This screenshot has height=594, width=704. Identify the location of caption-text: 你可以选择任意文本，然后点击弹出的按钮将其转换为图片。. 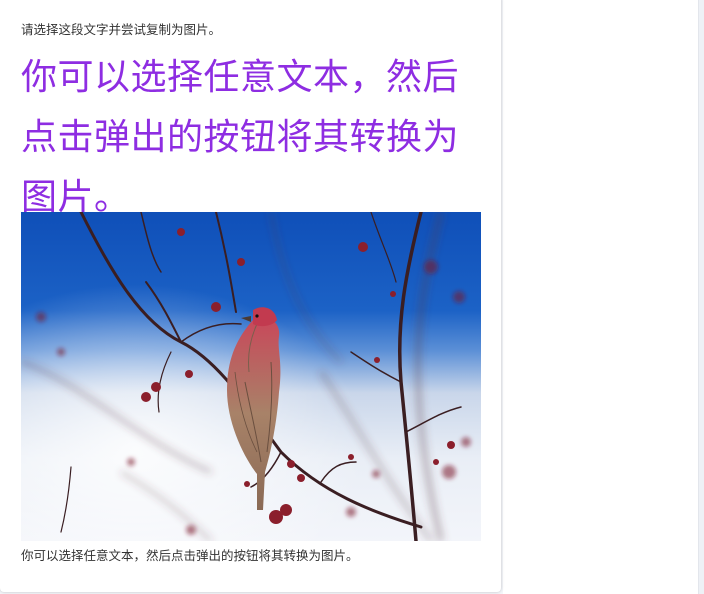
(190, 556).